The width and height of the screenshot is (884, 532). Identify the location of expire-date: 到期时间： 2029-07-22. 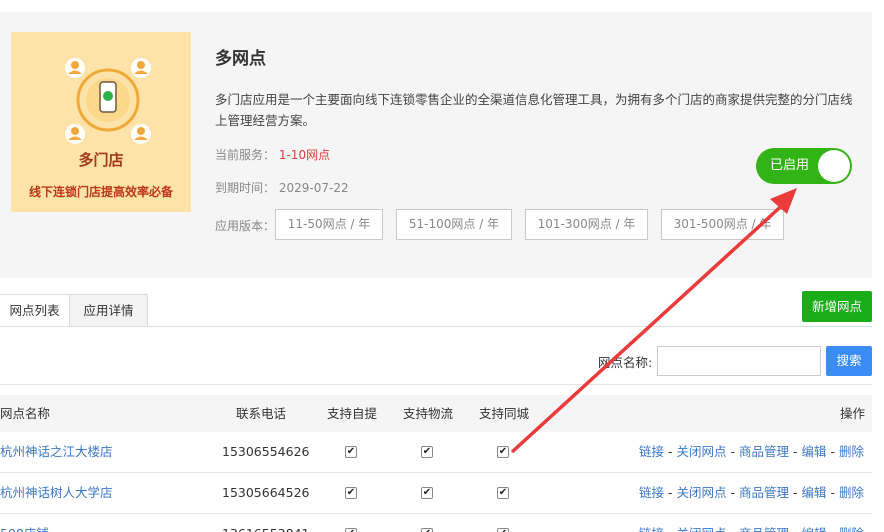
(282, 187).